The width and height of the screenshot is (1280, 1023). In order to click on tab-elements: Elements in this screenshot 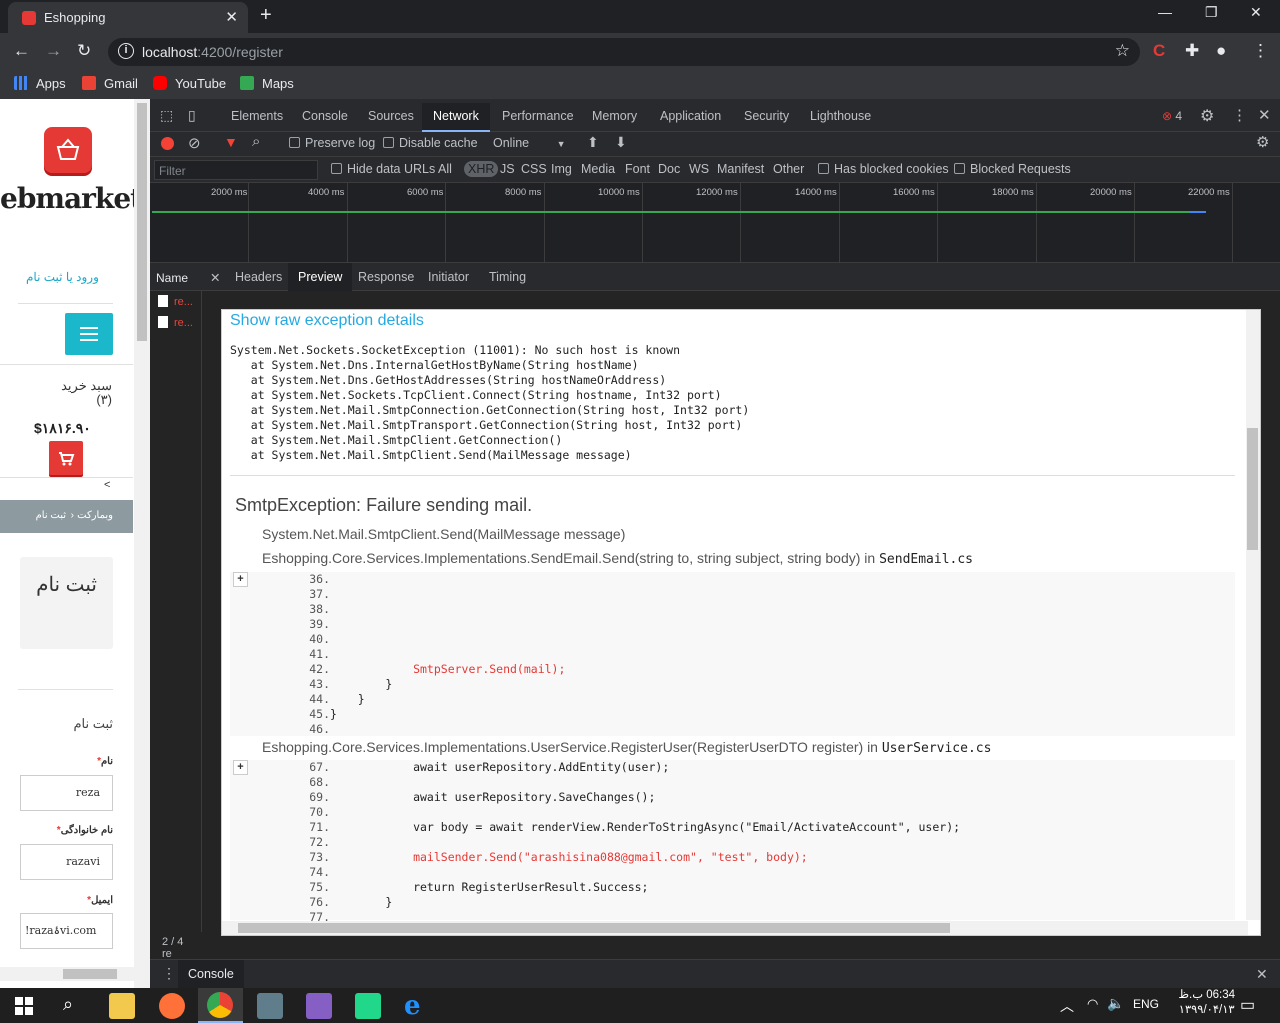, I will do `click(257, 116)`.